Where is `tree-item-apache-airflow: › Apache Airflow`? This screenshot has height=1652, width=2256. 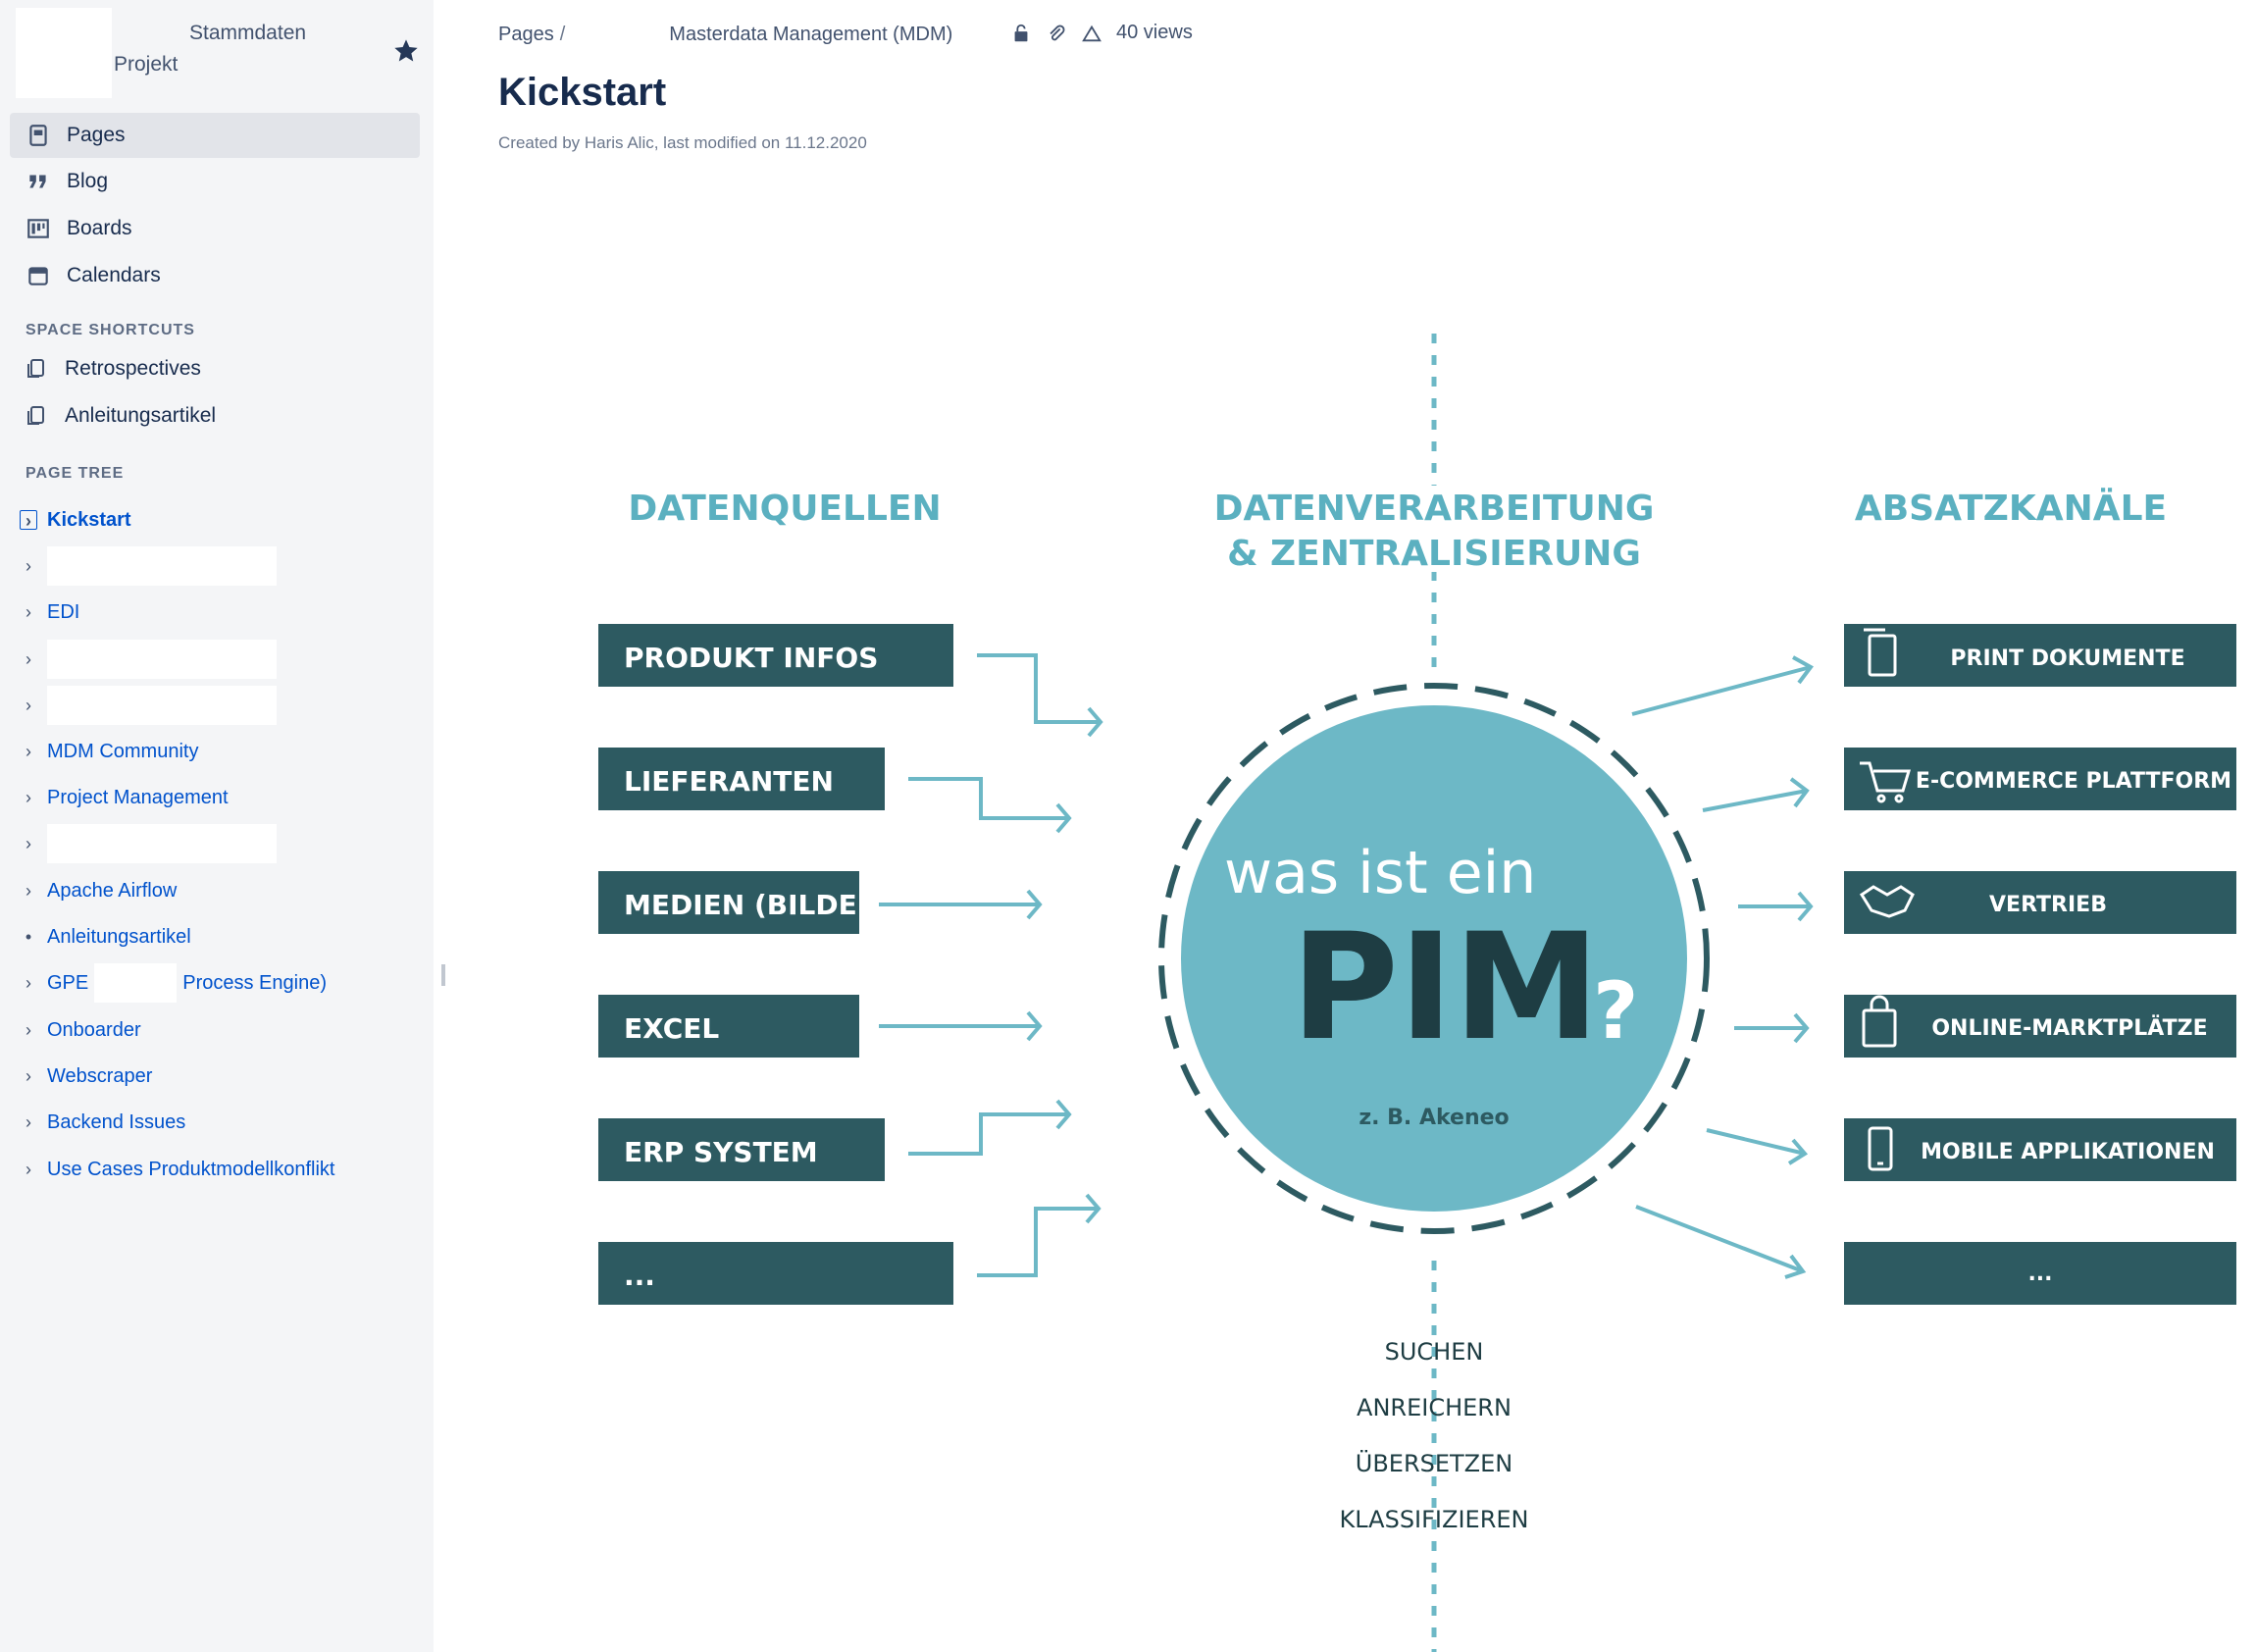 tree-item-apache-airflow: › Apache Airflow is located at coordinates (98, 890).